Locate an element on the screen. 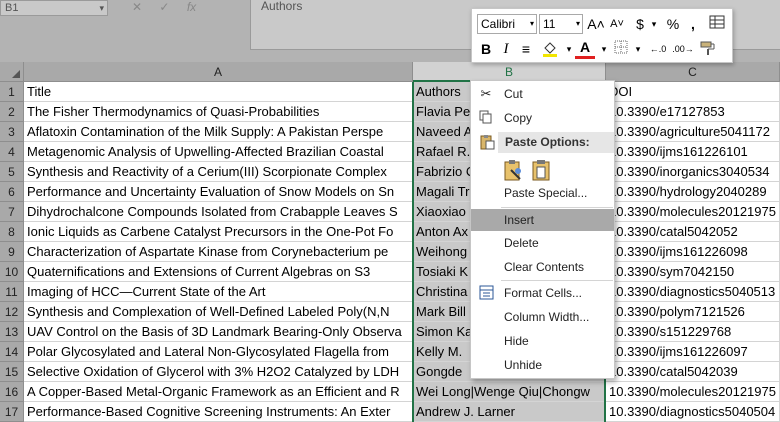 The width and height of the screenshot is (780, 422). align-center-button: ≡ is located at coordinates (526, 49).